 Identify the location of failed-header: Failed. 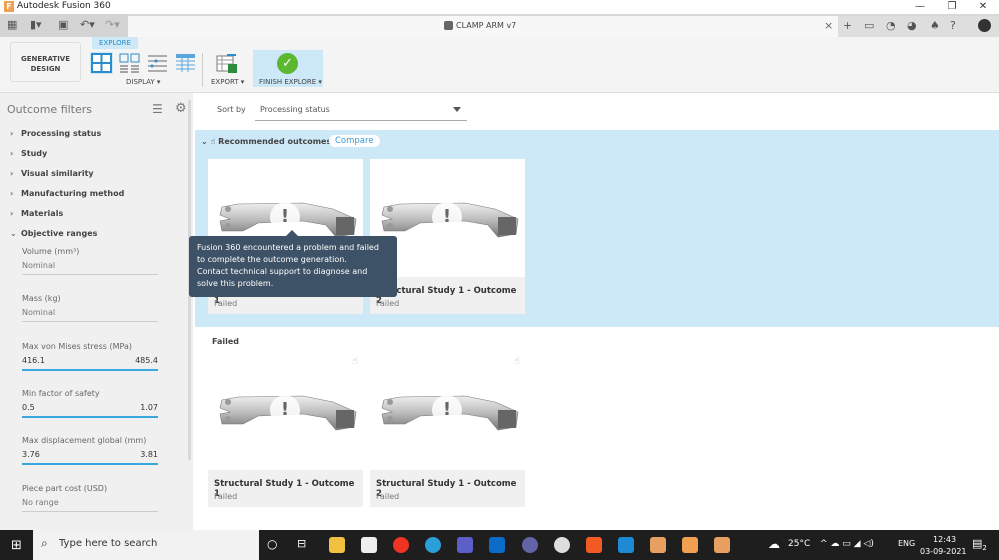
(226, 341).